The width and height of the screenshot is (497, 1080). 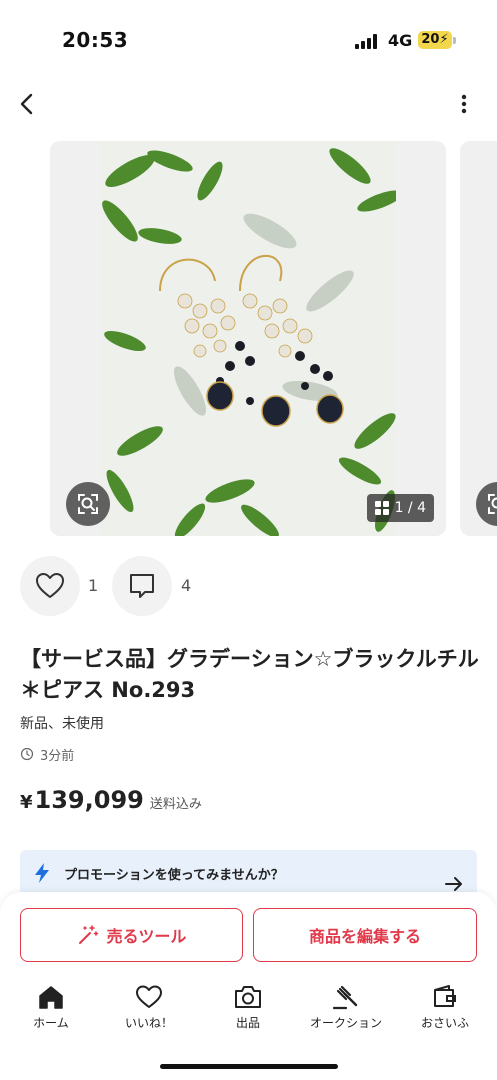 I want to click on sell-tools-button: 売るツール, so click(x=131, y=935).